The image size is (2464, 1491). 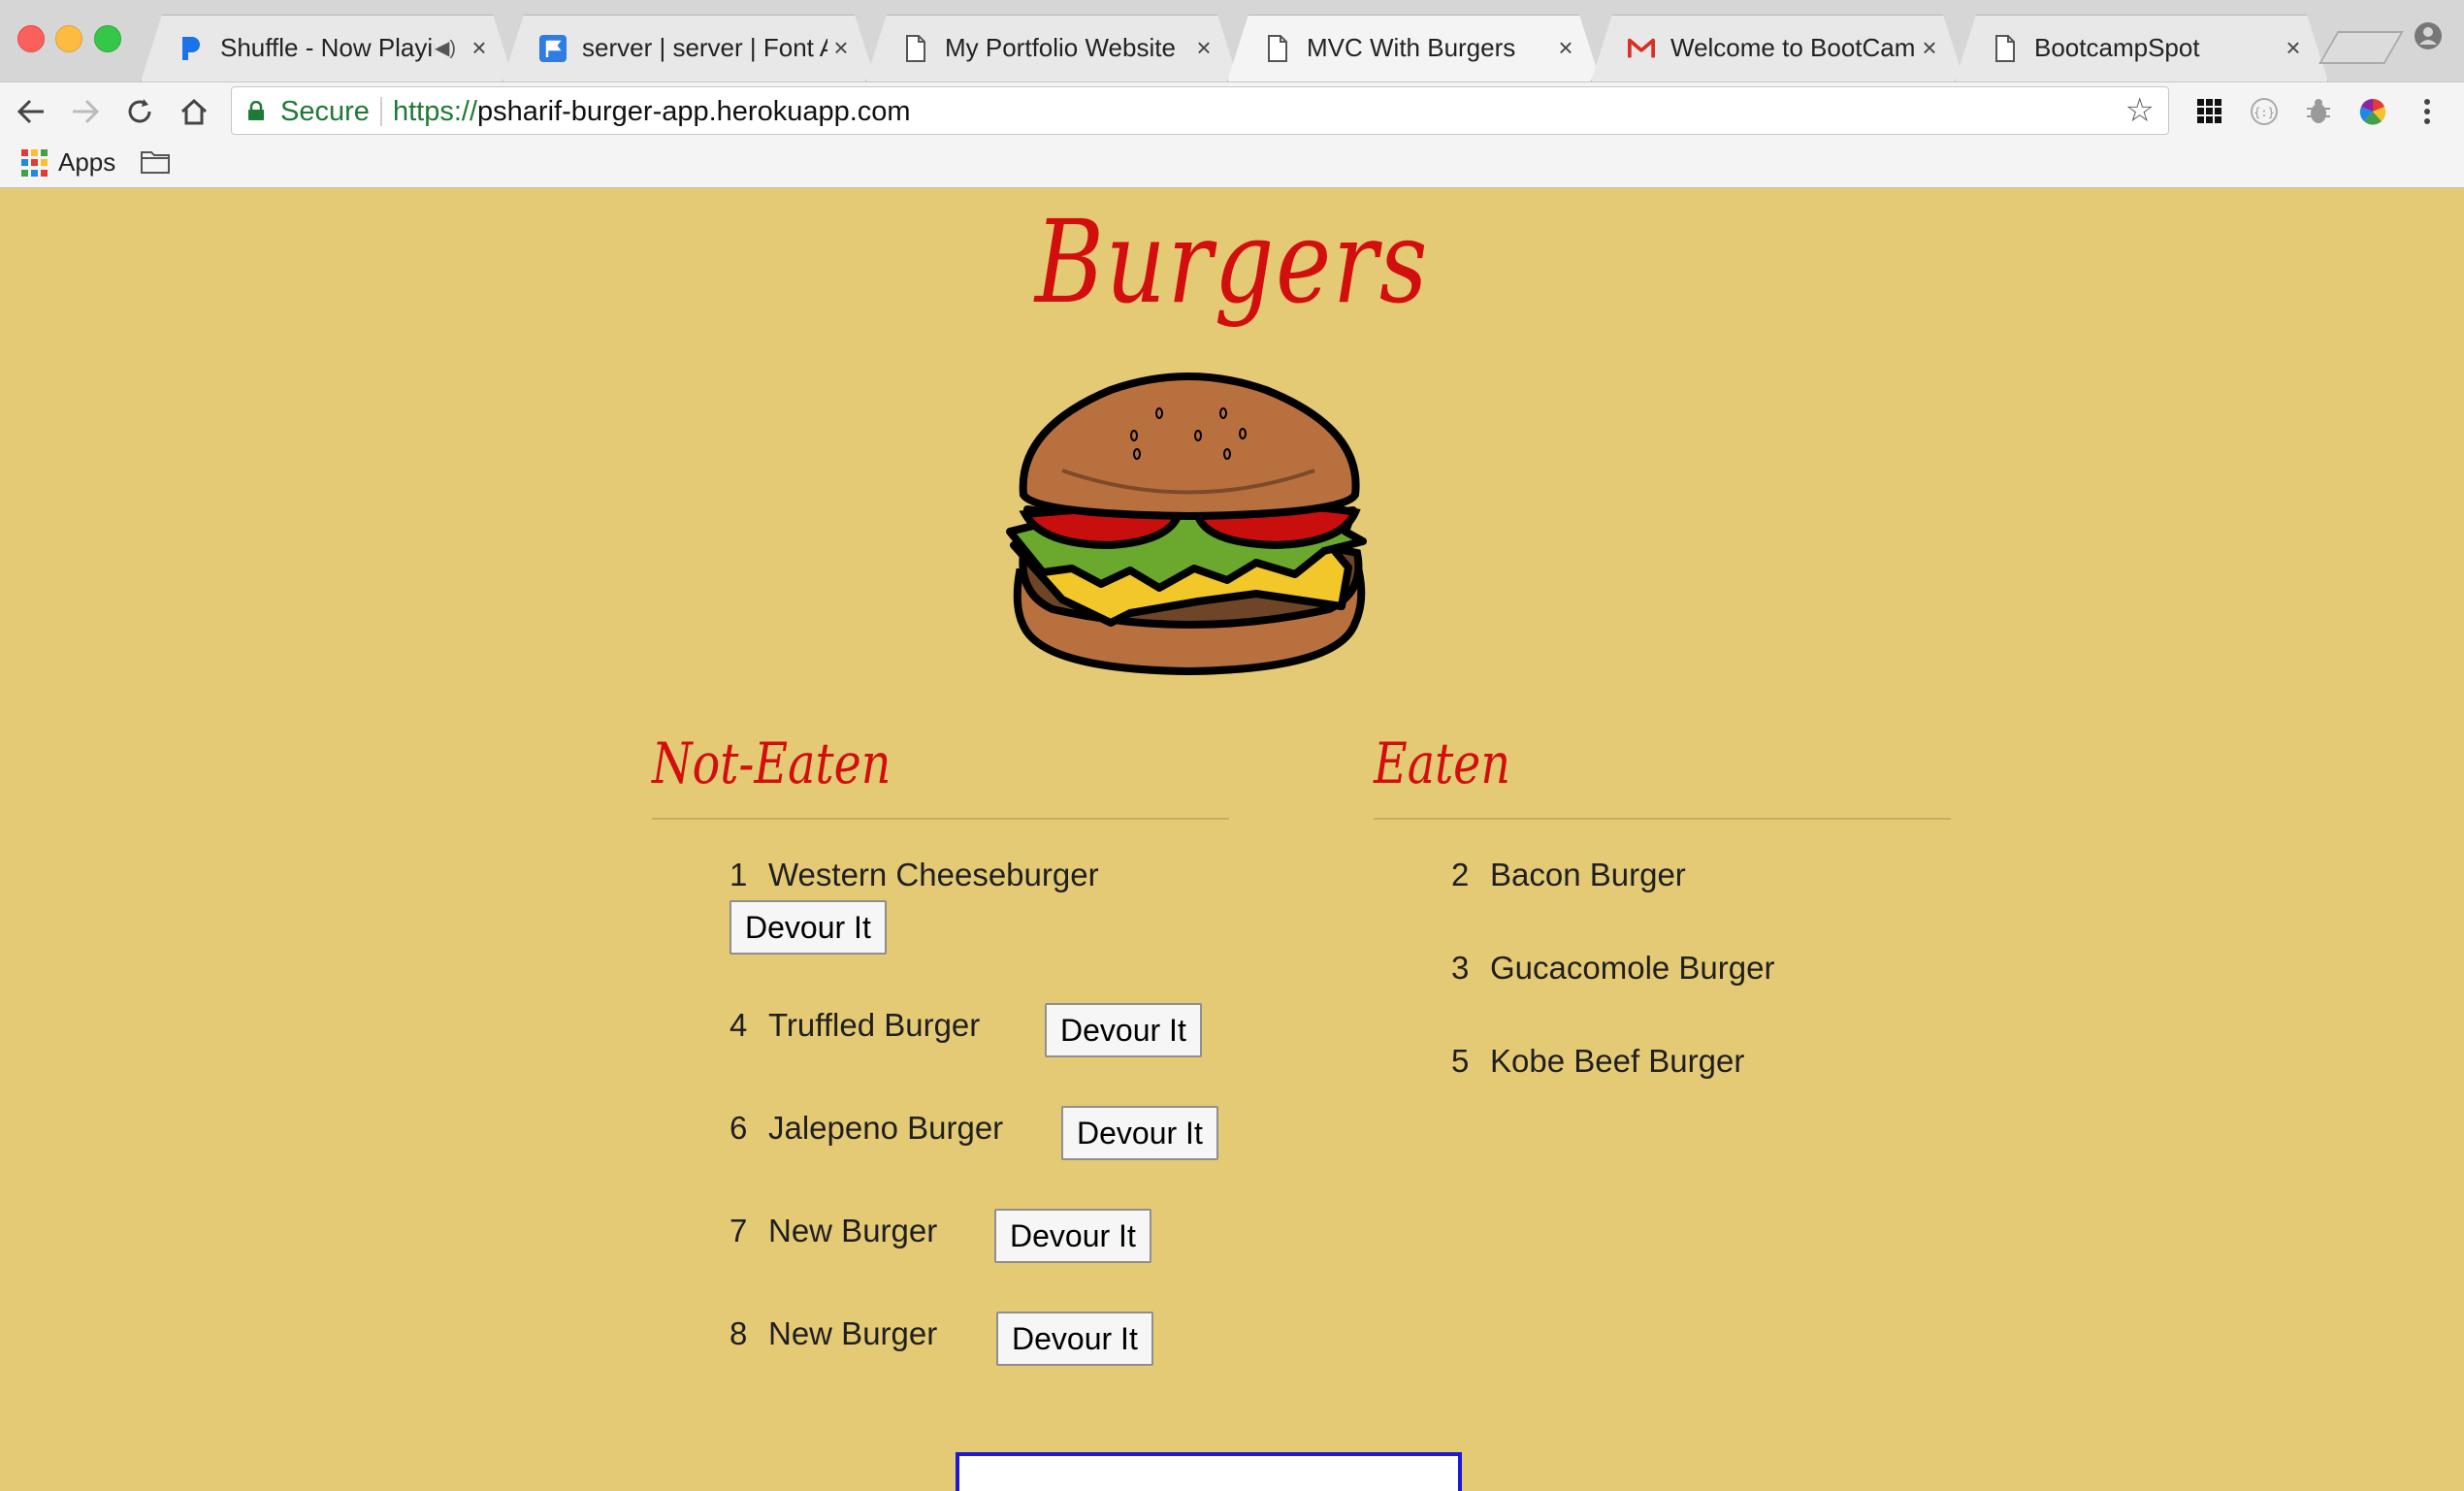 I want to click on burger-id: 8, so click(x=738, y=1333).